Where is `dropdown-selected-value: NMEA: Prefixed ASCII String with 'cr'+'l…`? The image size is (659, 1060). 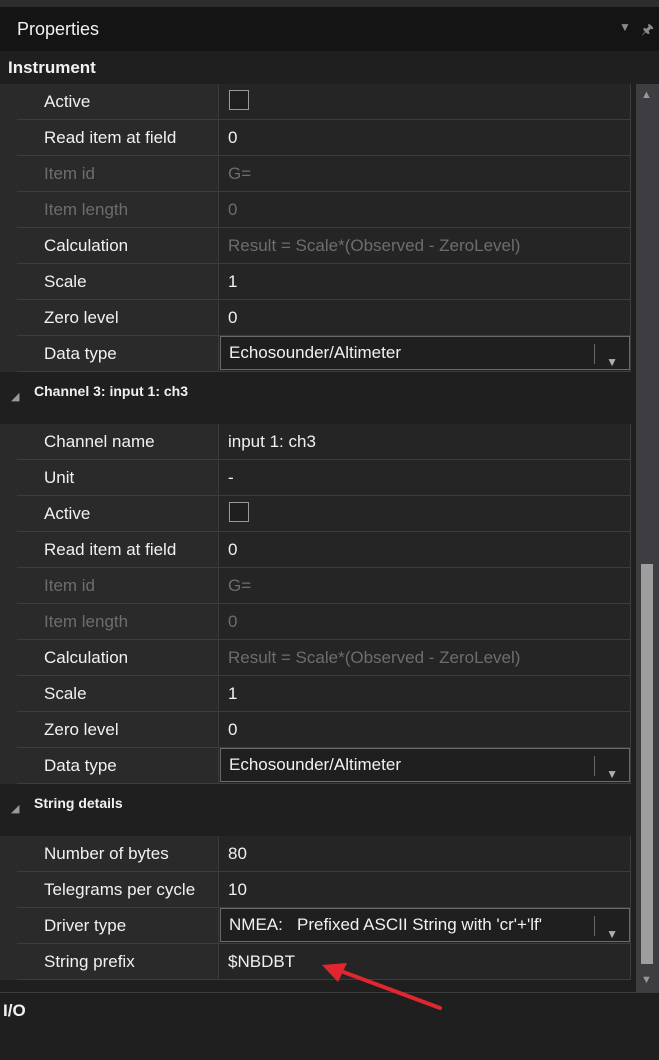
dropdown-selected-value: NMEA: Prefixed ASCII String with 'cr'+'l… is located at coordinates (385, 924).